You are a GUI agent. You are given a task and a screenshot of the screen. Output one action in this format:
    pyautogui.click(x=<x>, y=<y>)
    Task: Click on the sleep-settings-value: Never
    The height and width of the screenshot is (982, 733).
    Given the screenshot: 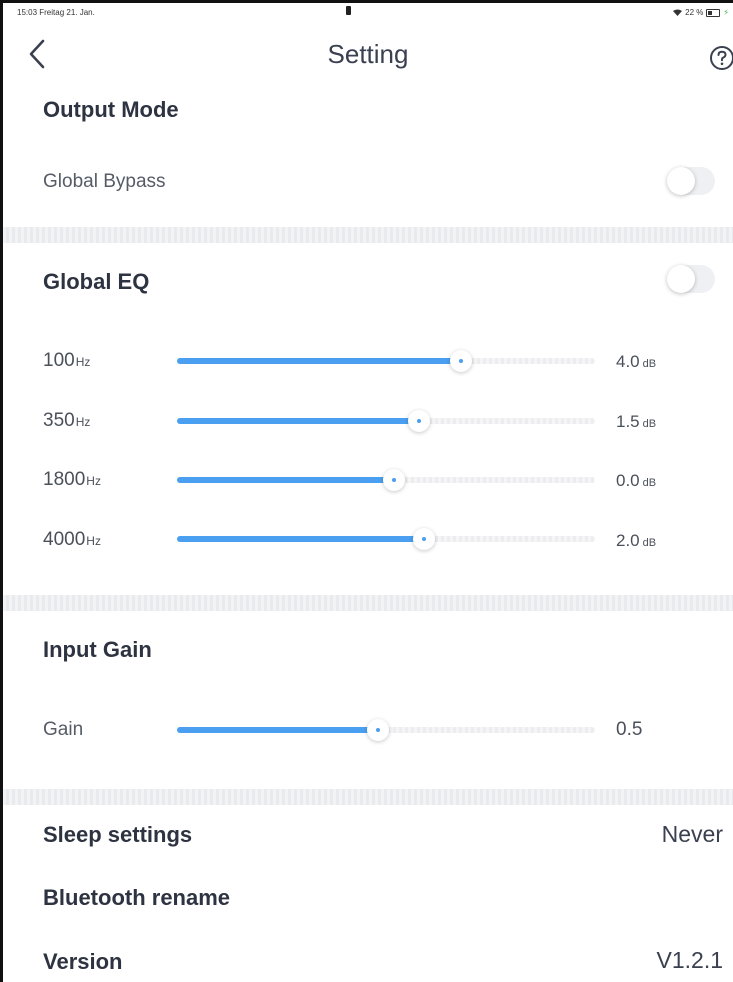 What is the action you would take?
    pyautogui.click(x=692, y=834)
    